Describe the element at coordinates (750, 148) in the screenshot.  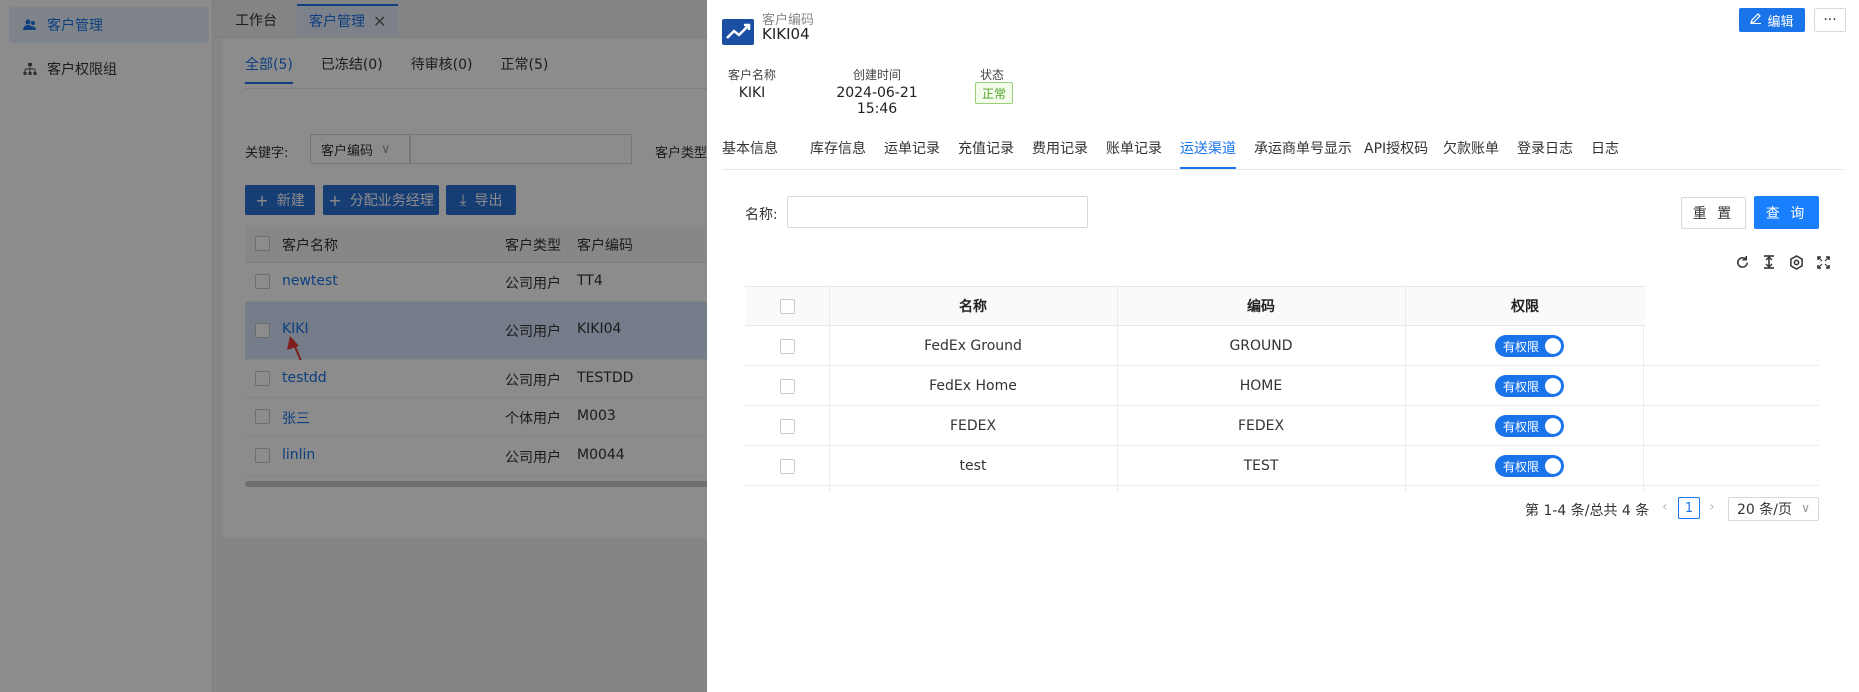
I see `tab-basic-info: 基本信息` at that location.